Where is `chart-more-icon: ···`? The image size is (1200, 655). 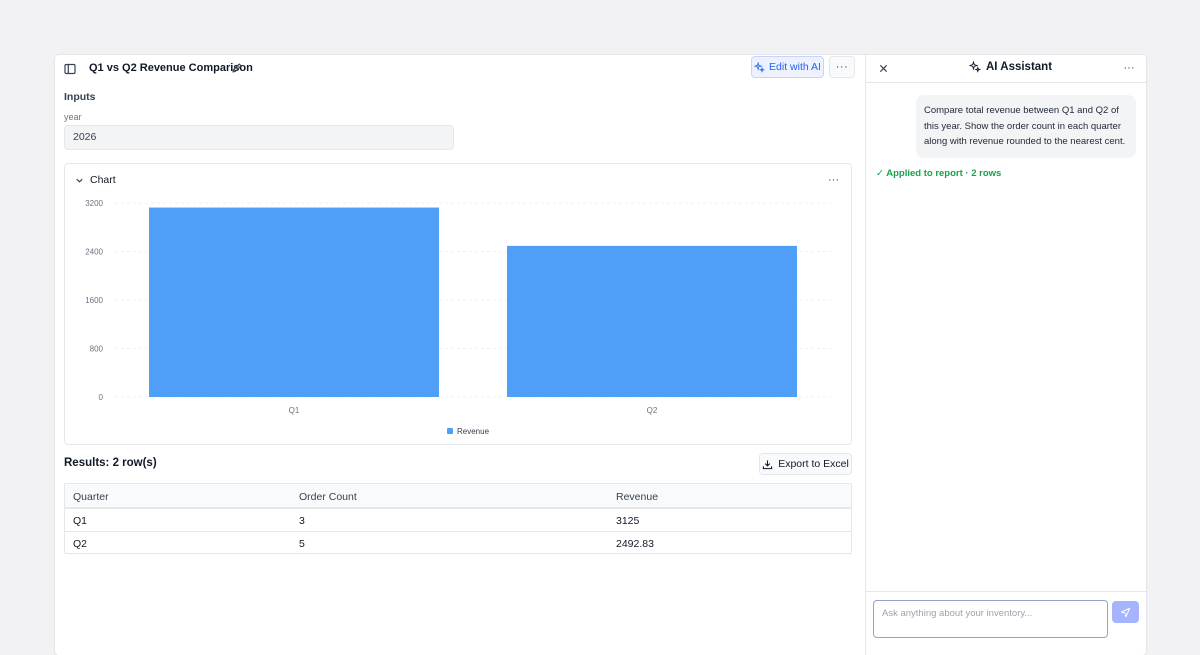
chart-more-icon: ··· is located at coordinates (833, 180).